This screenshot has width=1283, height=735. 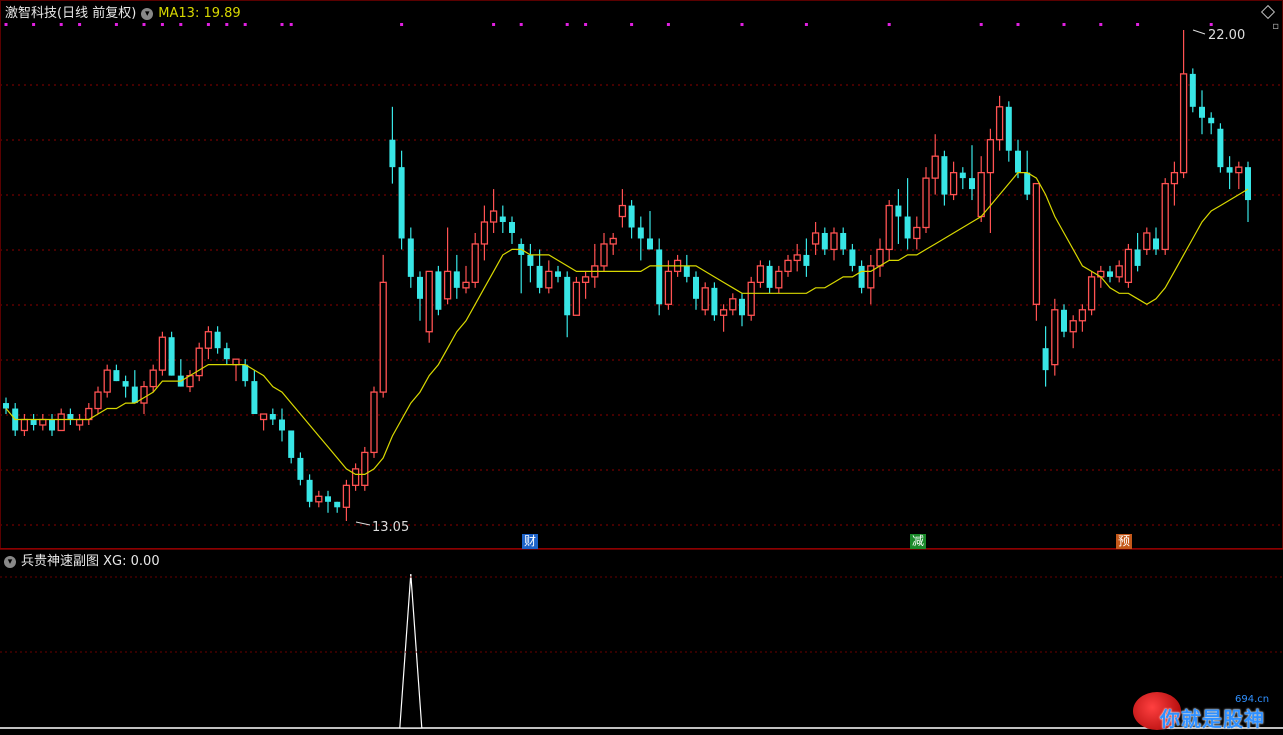 I want to click on stock-name: 激智科技, so click(x=31, y=13).